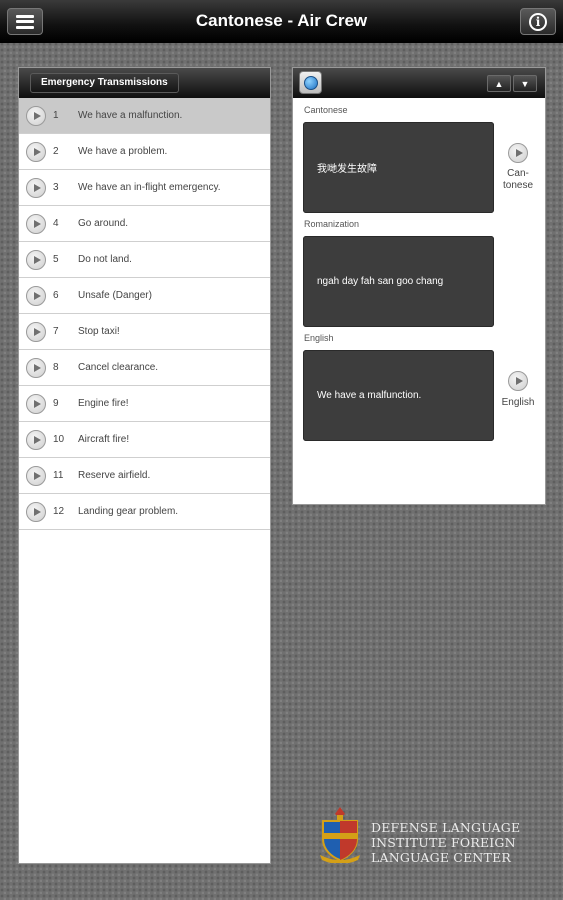 This screenshot has height=900, width=563. I want to click on category-title: Emergency Transmissions, so click(104, 83).